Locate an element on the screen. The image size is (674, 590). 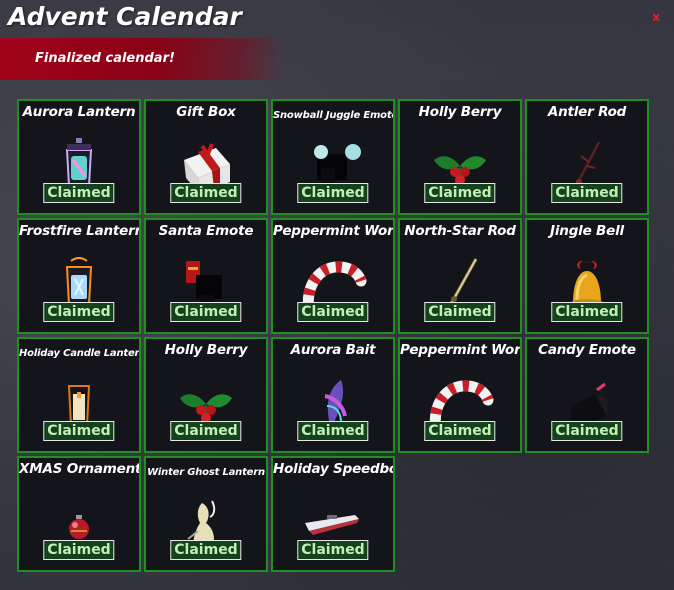
calendar-tile: Holiday Candle Lantern Claimed is located at coordinates (79, 395).